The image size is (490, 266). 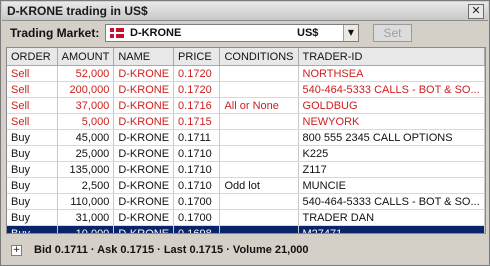 I want to click on toolbar: Trading Market: D-KRONE US$ ▼ Set, so click(x=245, y=34).